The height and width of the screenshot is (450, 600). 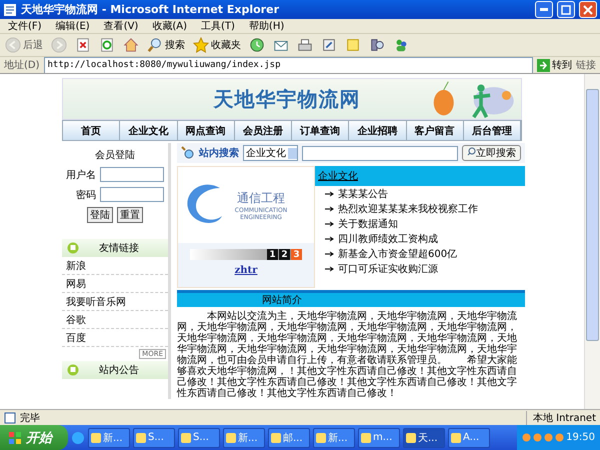 What do you see at coordinates (107, 45) in the screenshot?
I see `refresh-button` at bounding box center [107, 45].